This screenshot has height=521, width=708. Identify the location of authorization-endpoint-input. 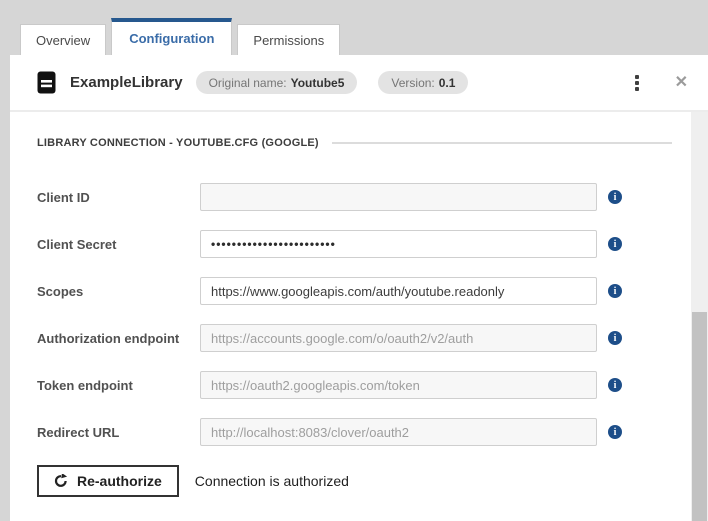
(398, 338).